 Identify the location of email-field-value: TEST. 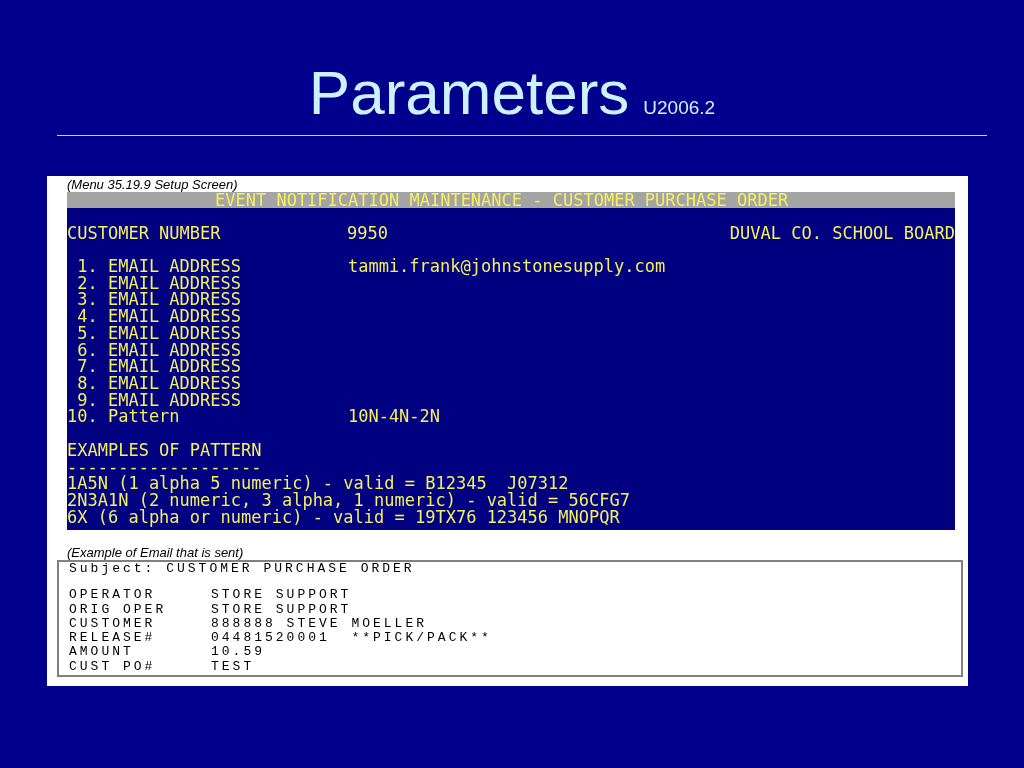
(233, 667).